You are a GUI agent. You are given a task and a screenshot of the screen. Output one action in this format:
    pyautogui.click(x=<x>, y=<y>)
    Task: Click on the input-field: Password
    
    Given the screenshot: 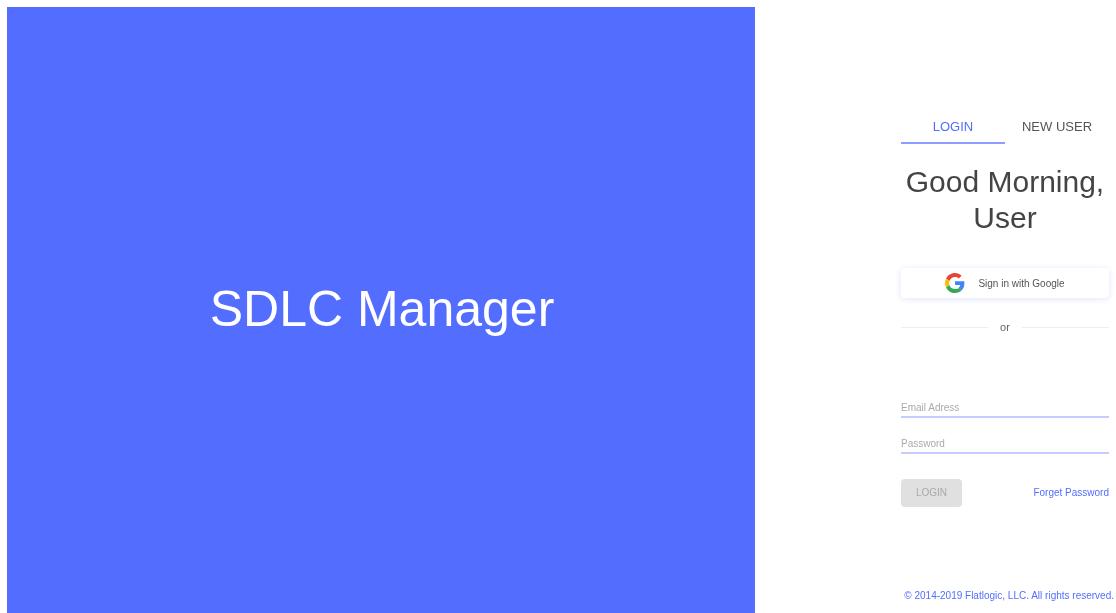 What is the action you would take?
    pyautogui.click(x=1005, y=444)
    